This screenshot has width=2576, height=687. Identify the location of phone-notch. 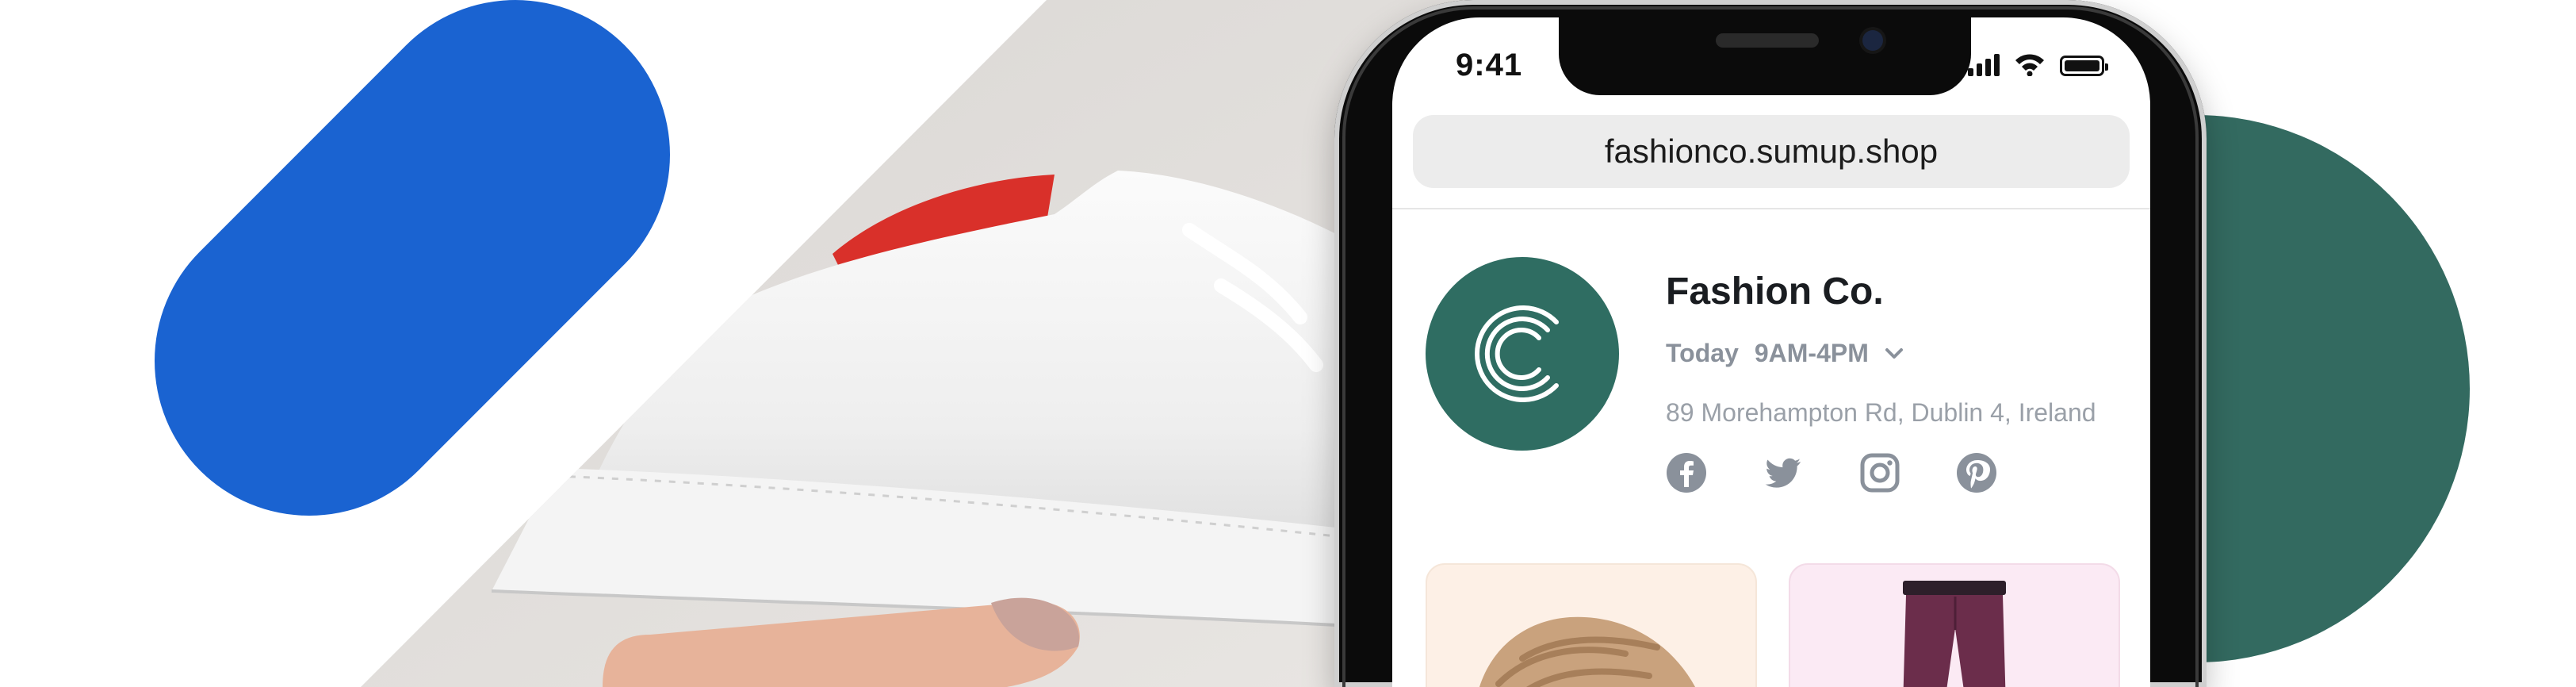
(1765, 56).